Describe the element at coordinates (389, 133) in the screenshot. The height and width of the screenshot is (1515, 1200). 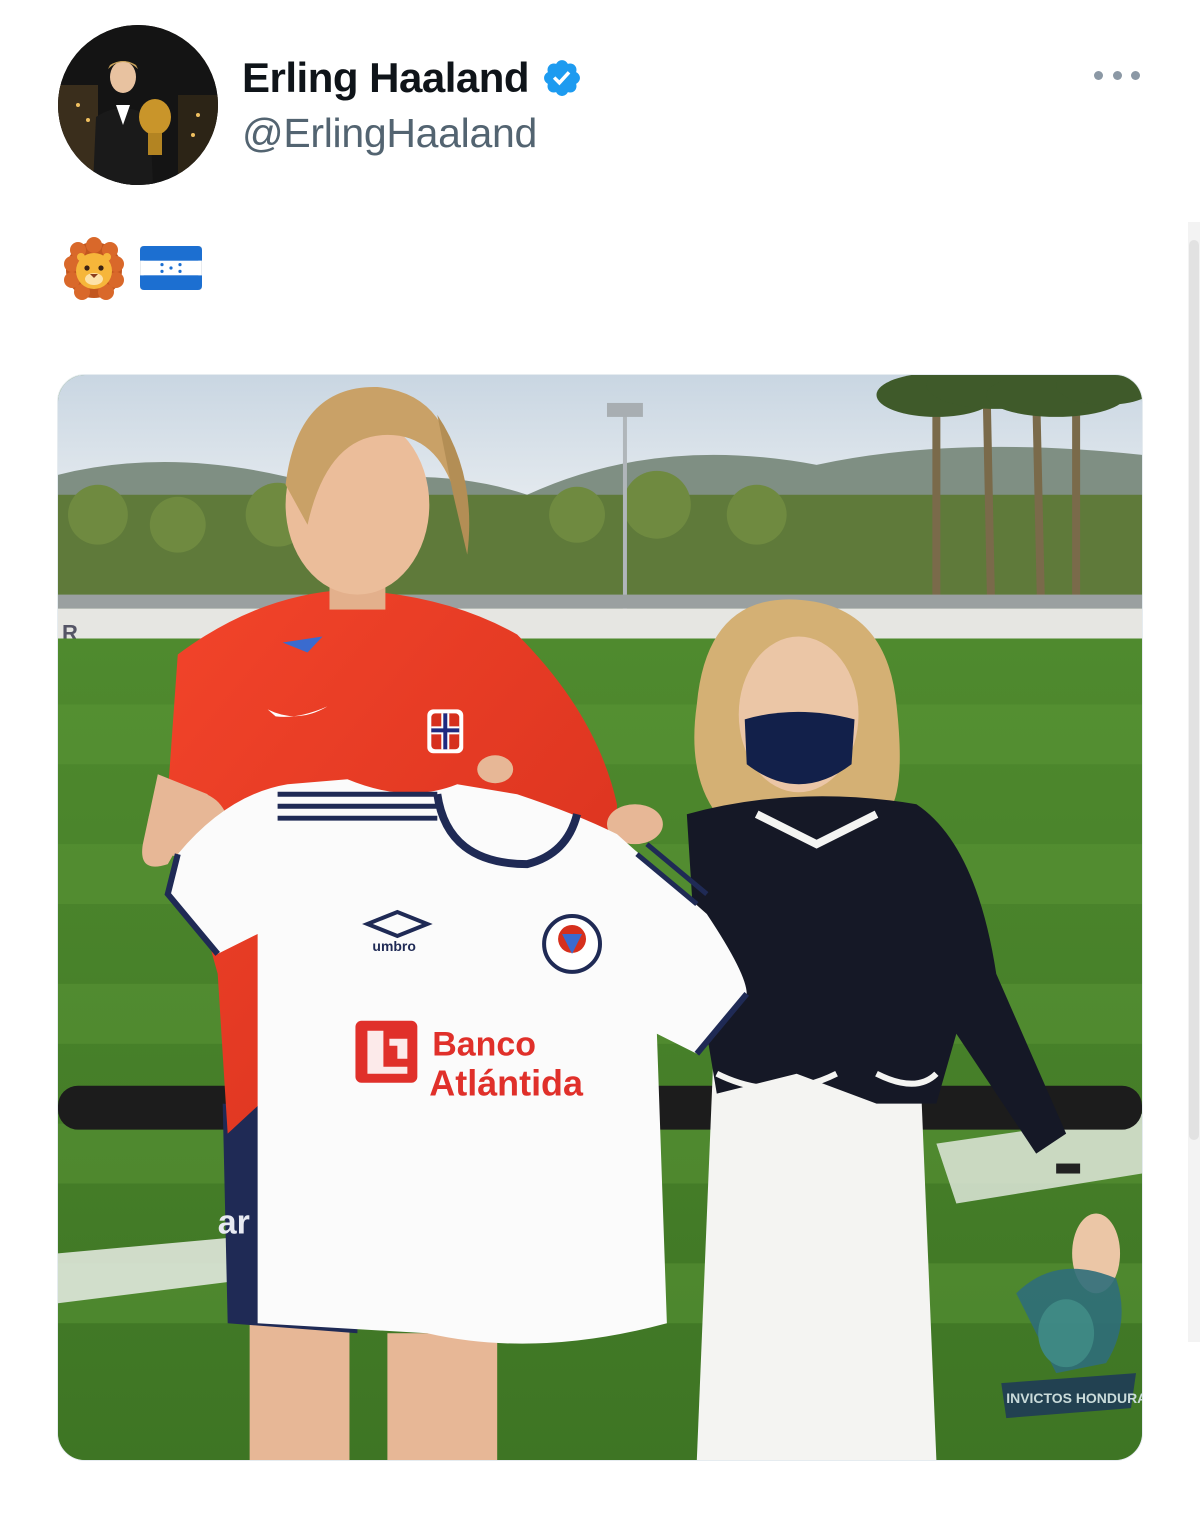
I see `author-handle: @ErlingHaaland` at that location.